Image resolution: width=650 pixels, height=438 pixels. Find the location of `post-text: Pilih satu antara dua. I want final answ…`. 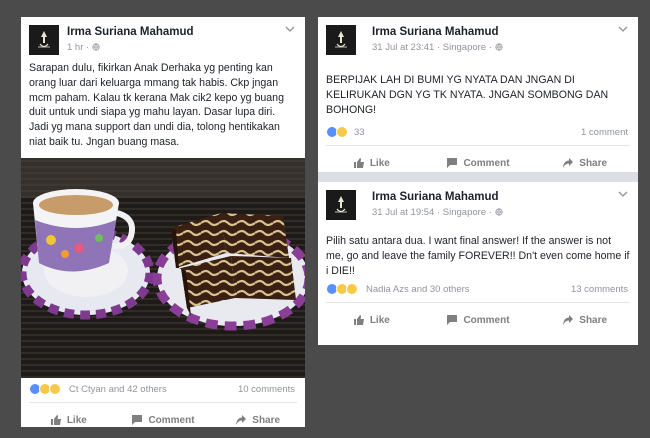

post-text: Pilih satu antara dua. I want final answ… is located at coordinates (478, 256).